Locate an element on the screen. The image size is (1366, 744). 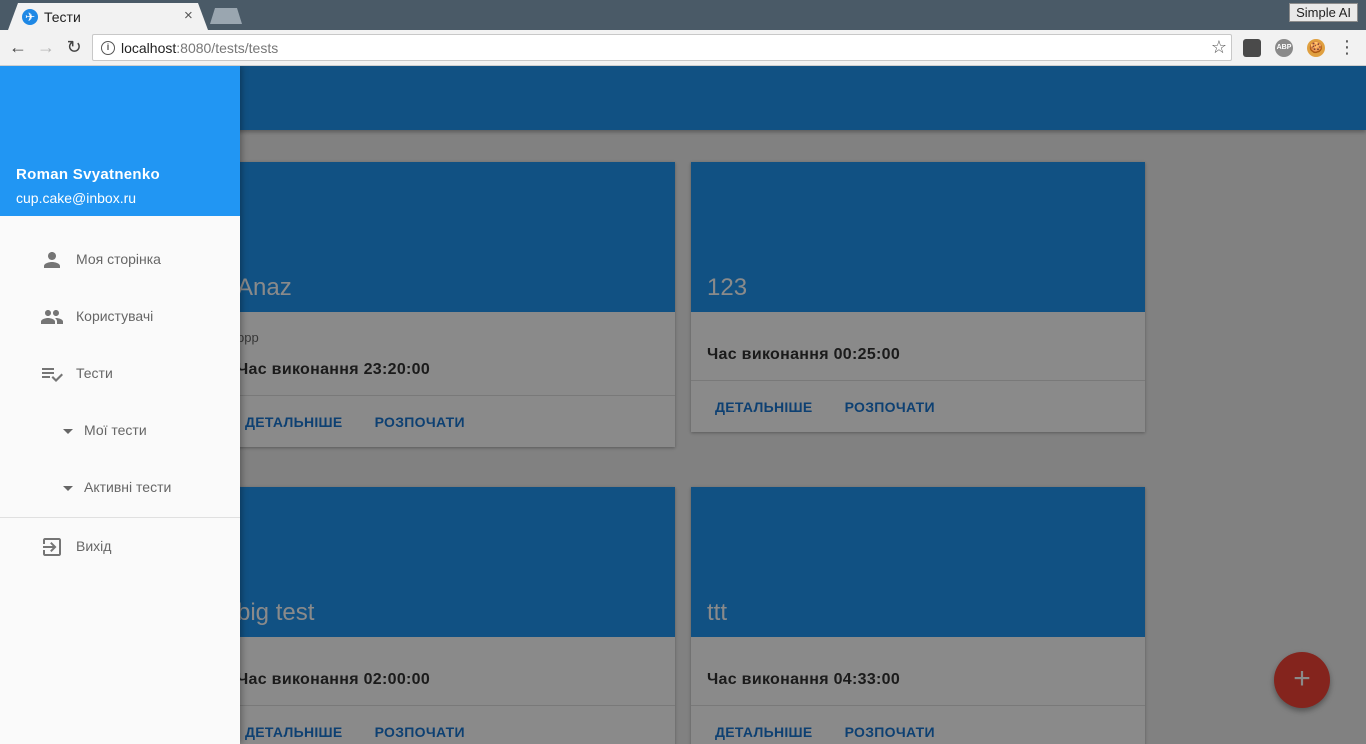
back-icon: ← is located at coordinates (18, 48).